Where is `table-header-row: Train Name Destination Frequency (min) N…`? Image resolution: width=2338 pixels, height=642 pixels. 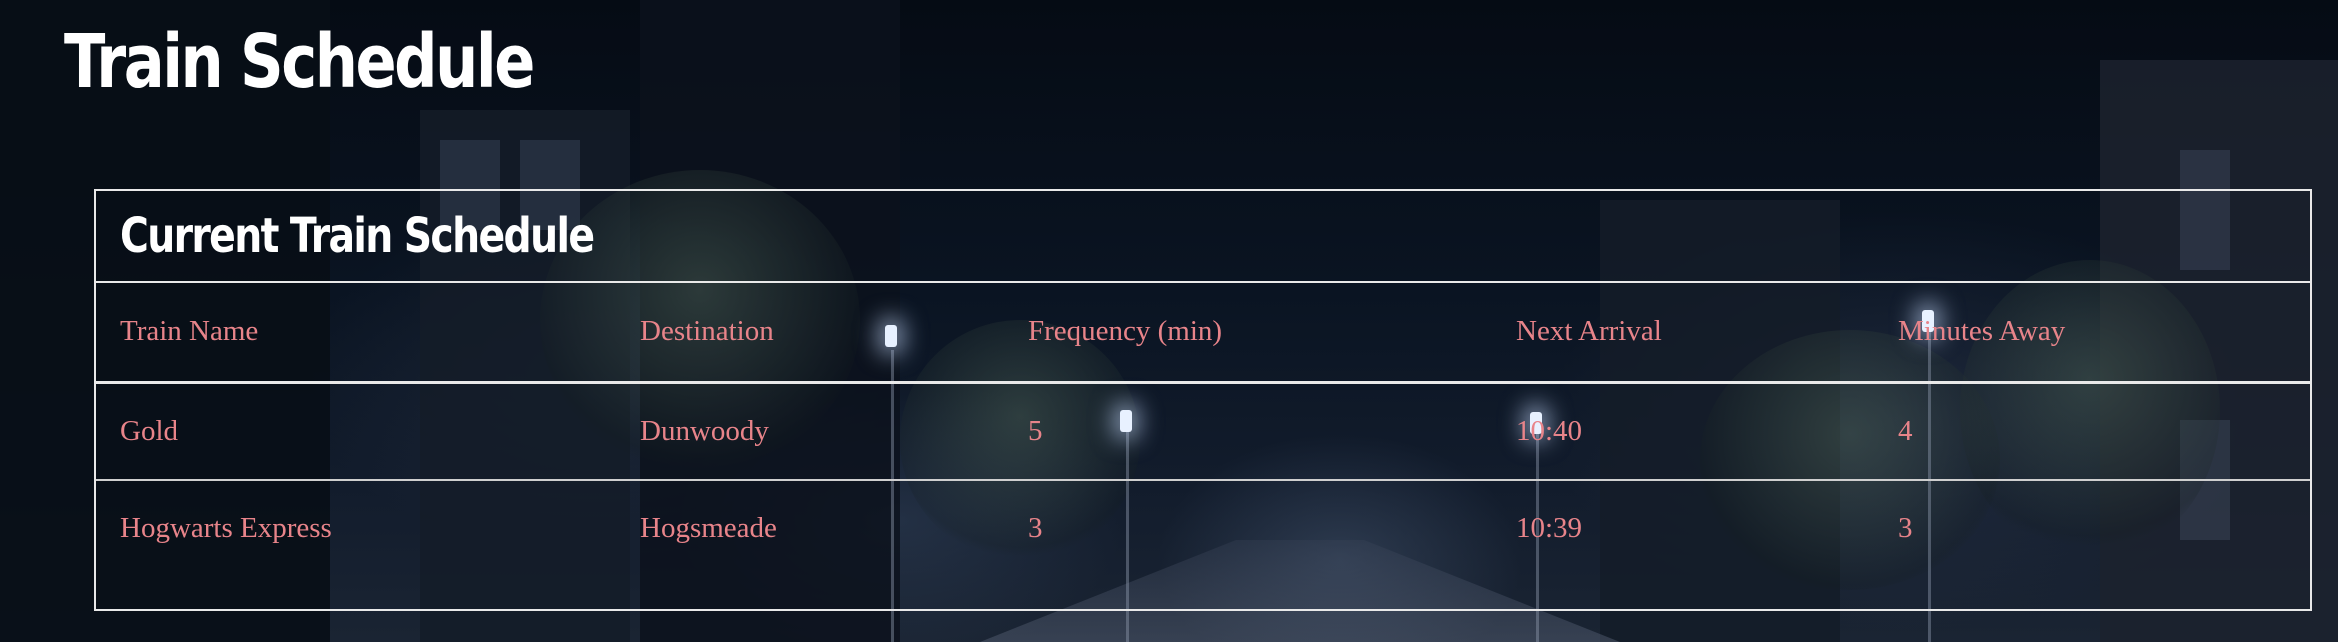 table-header-row: Train Name Destination Frequency (min) N… is located at coordinates (1203, 332).